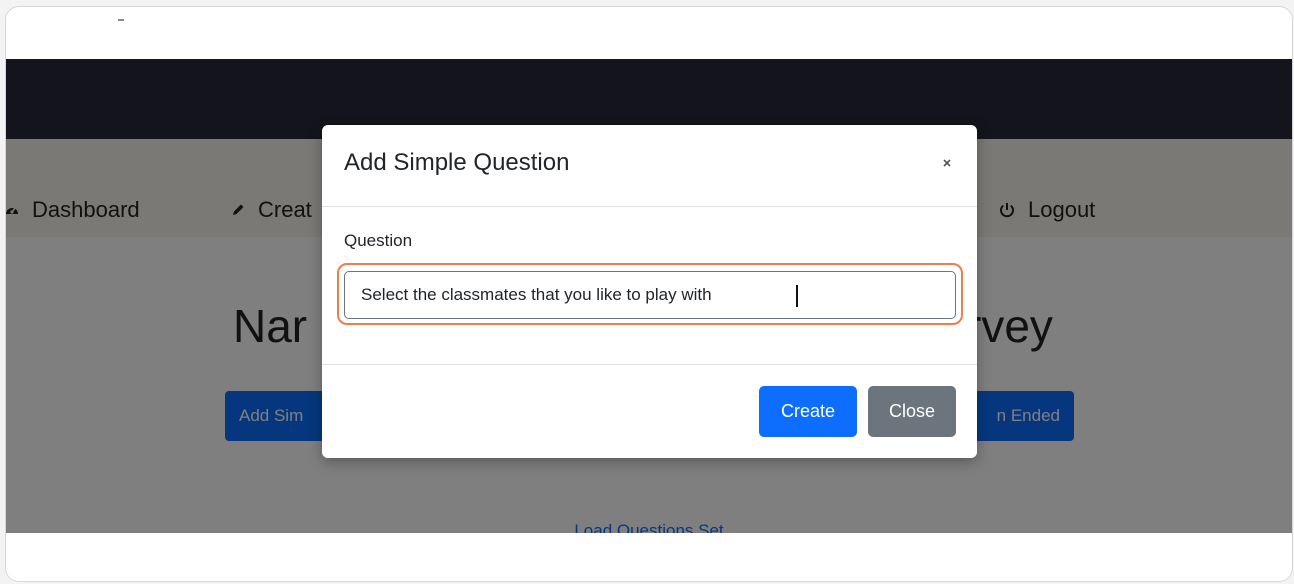 The image size is (1294, 584). I want to click on close-icon, so click(947, 163).